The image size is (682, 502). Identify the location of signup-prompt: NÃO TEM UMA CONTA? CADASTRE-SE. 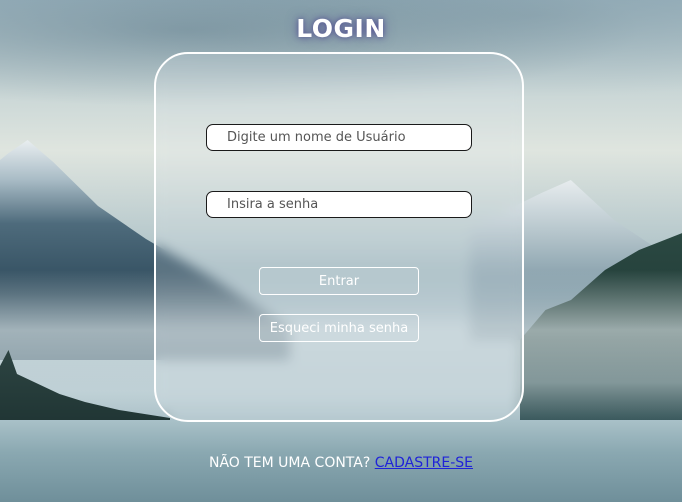
(341, 463).